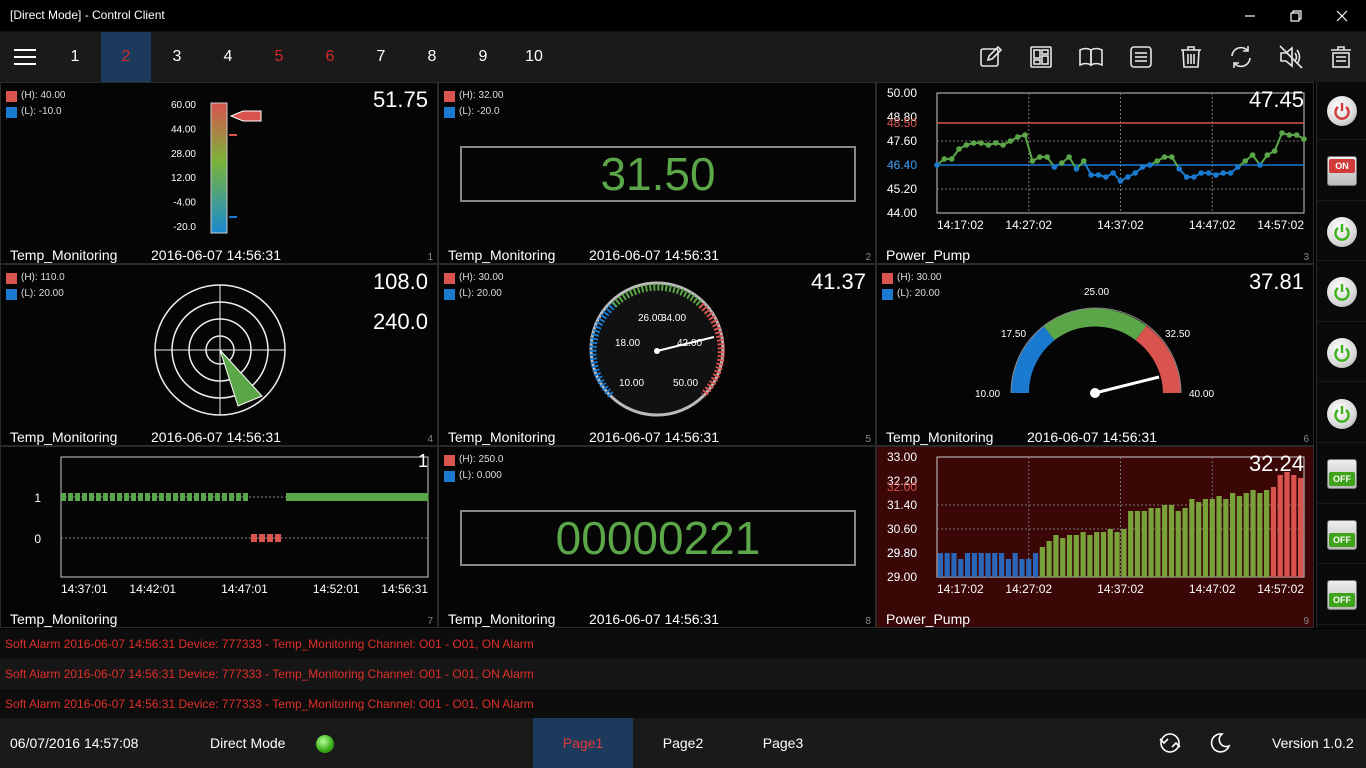 The image size is (1366, 768). What do you see at coordinates (177, 57) in the screenshot?
I see `page-button-3: 3` at bounding box center [177, 57].